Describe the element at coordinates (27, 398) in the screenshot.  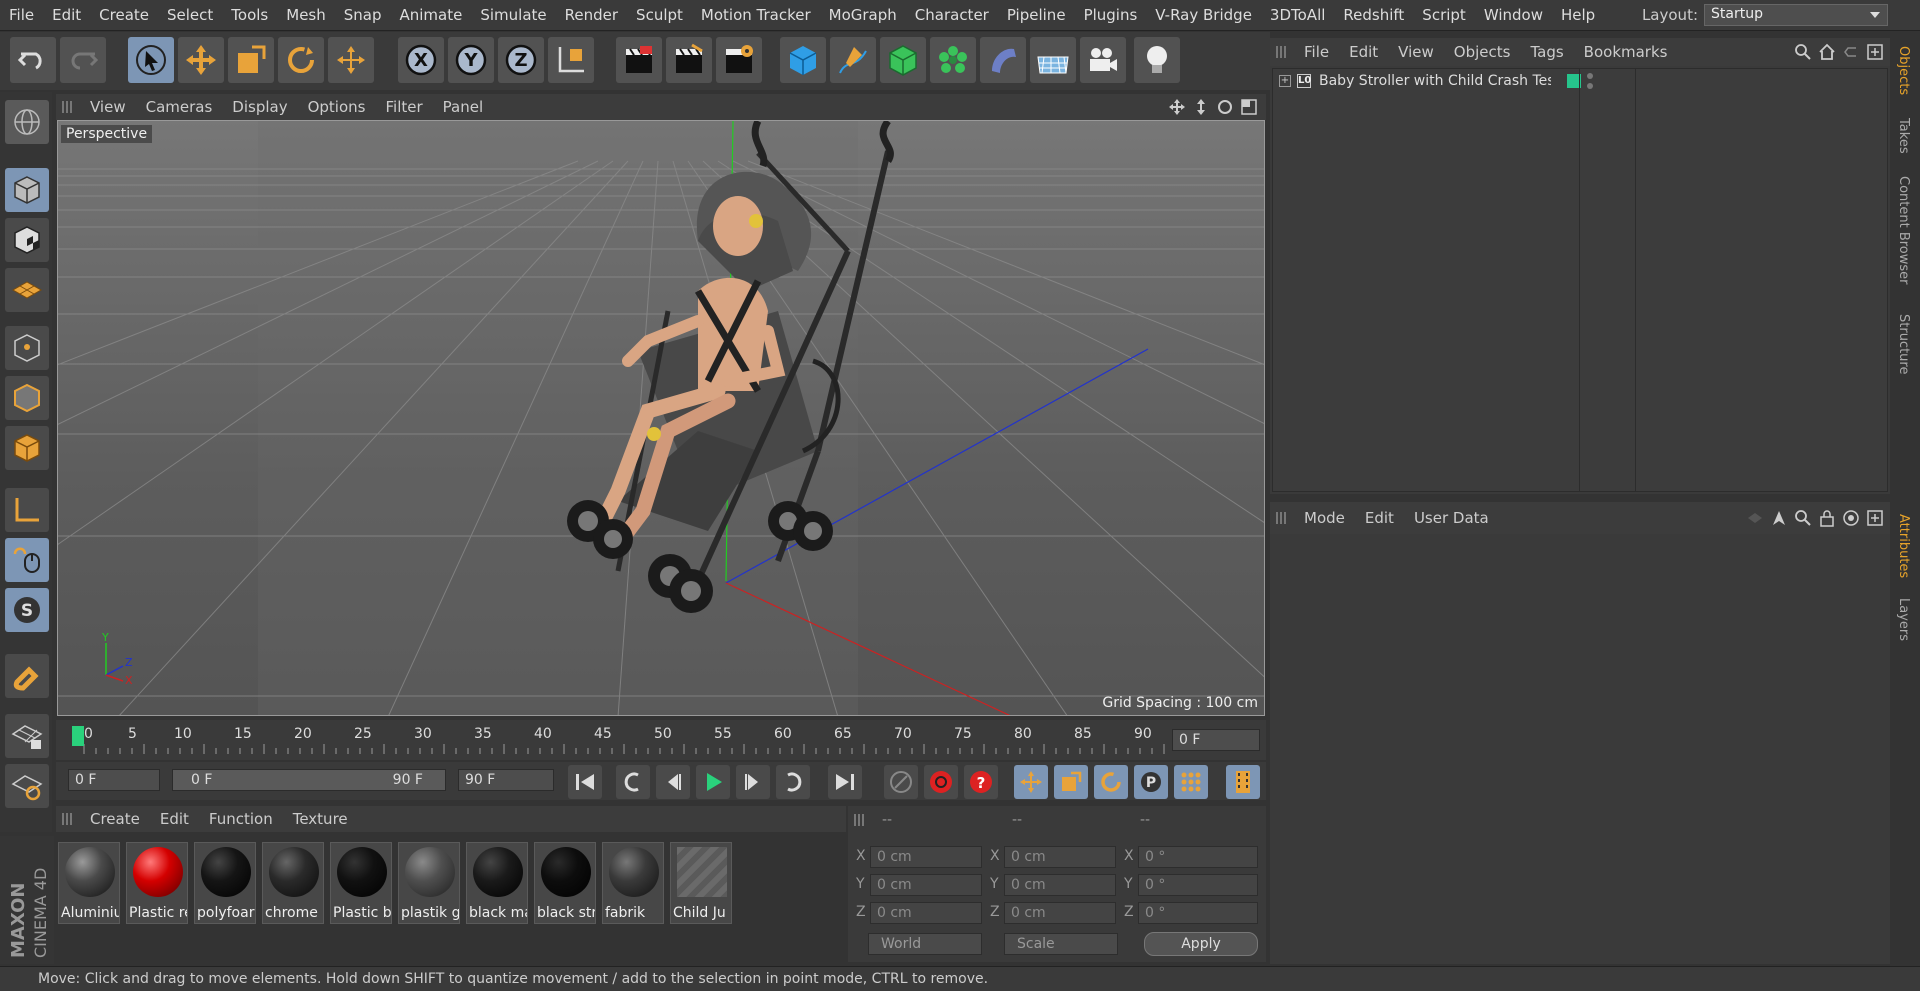
I see `edges-mode-button` at that location.